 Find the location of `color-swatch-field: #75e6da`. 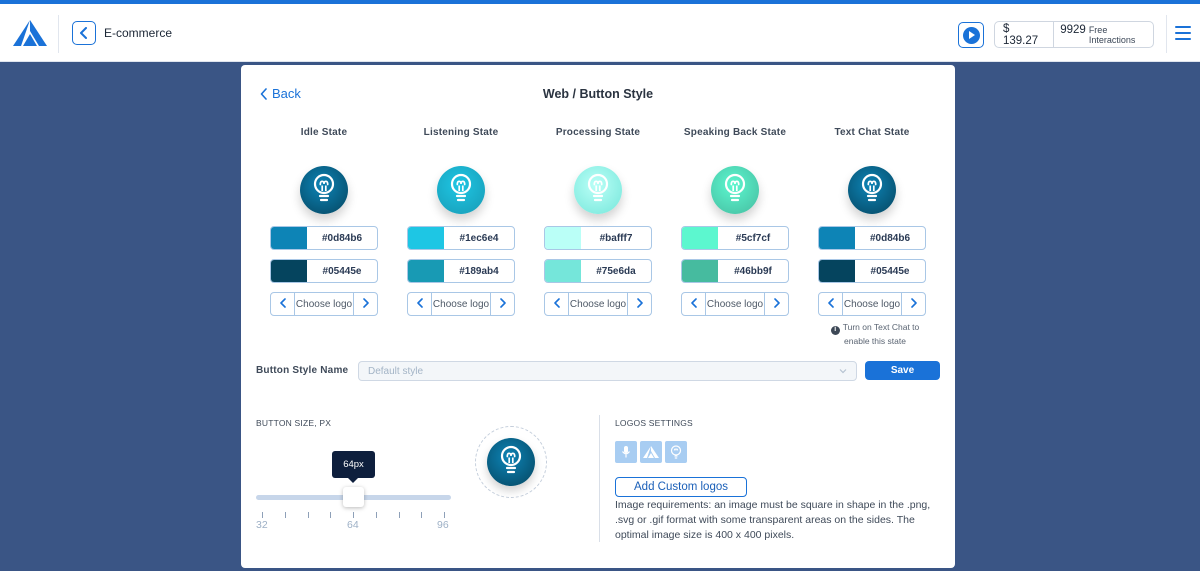

color-swatch-field: #75e6da is located at coordinates (598, 271).